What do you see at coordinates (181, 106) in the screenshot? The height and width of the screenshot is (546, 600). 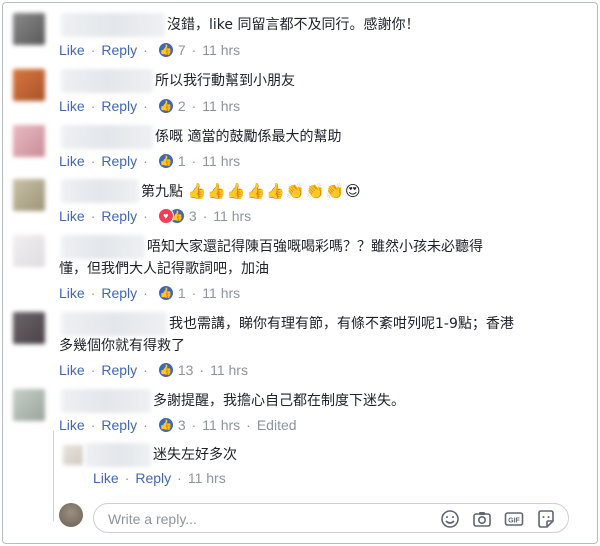 I see `reaction-count: 2` at bounding box center [181, 106].